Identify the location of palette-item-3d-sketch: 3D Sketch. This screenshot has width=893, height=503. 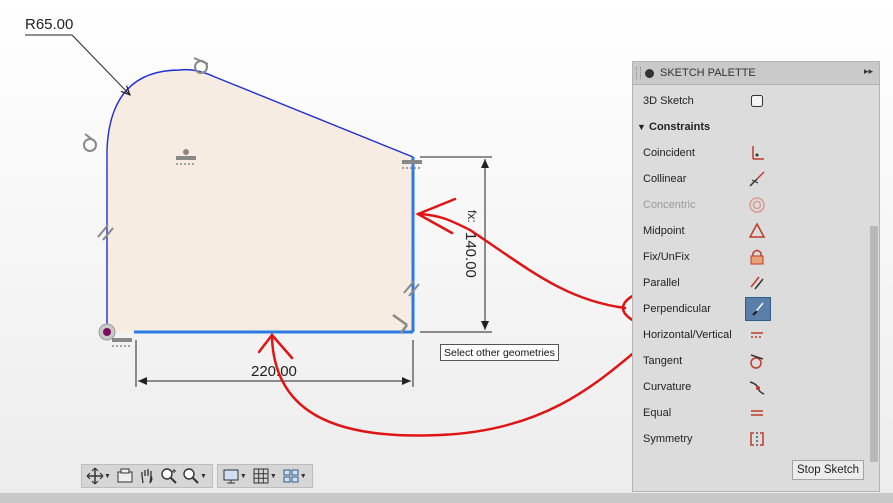
(751, 101).